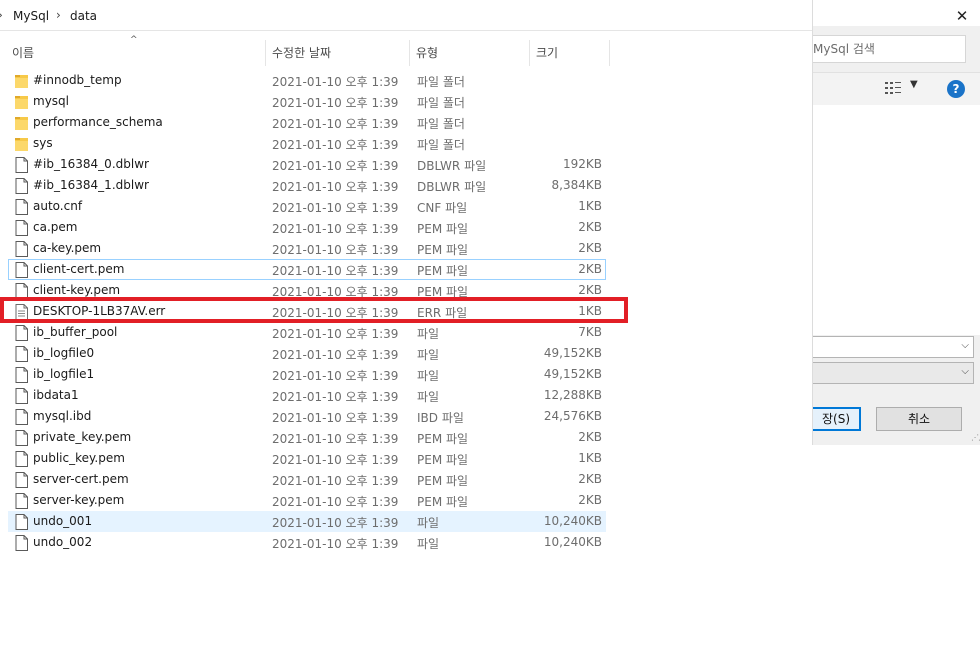 The width and height of the screenshot is (980, 659). Describe the element at coordinates (582, 164) in the screenshot. I see `file-size: 192KB` at that location.